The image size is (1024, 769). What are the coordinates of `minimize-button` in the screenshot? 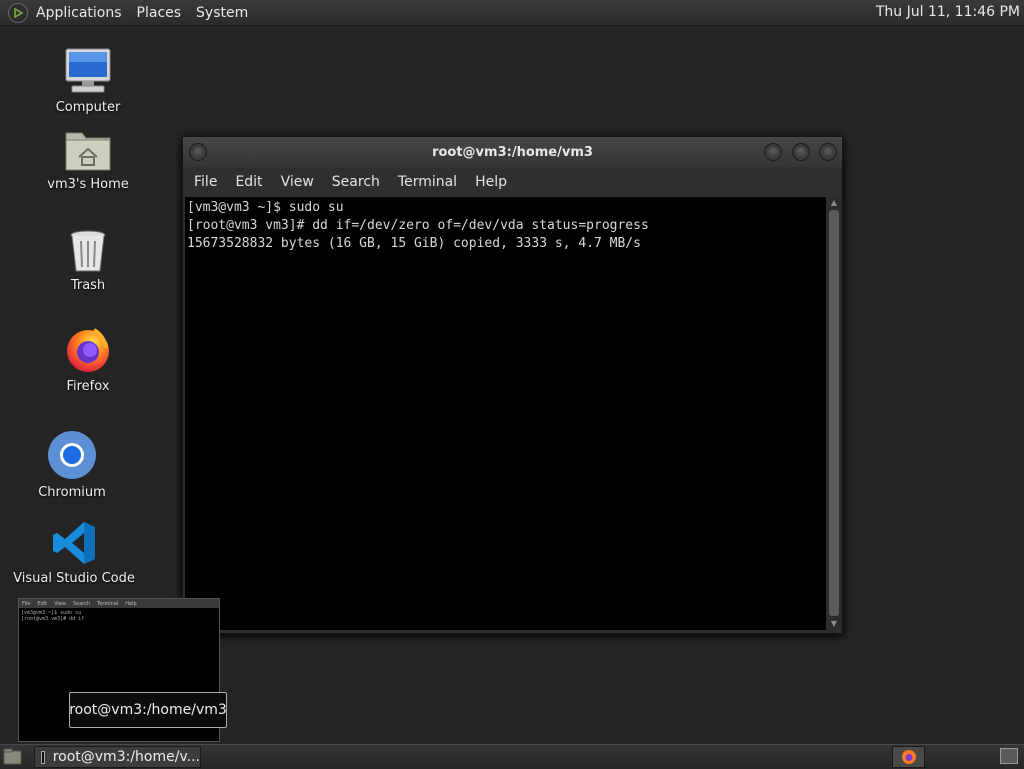 It's located at (773, 152).